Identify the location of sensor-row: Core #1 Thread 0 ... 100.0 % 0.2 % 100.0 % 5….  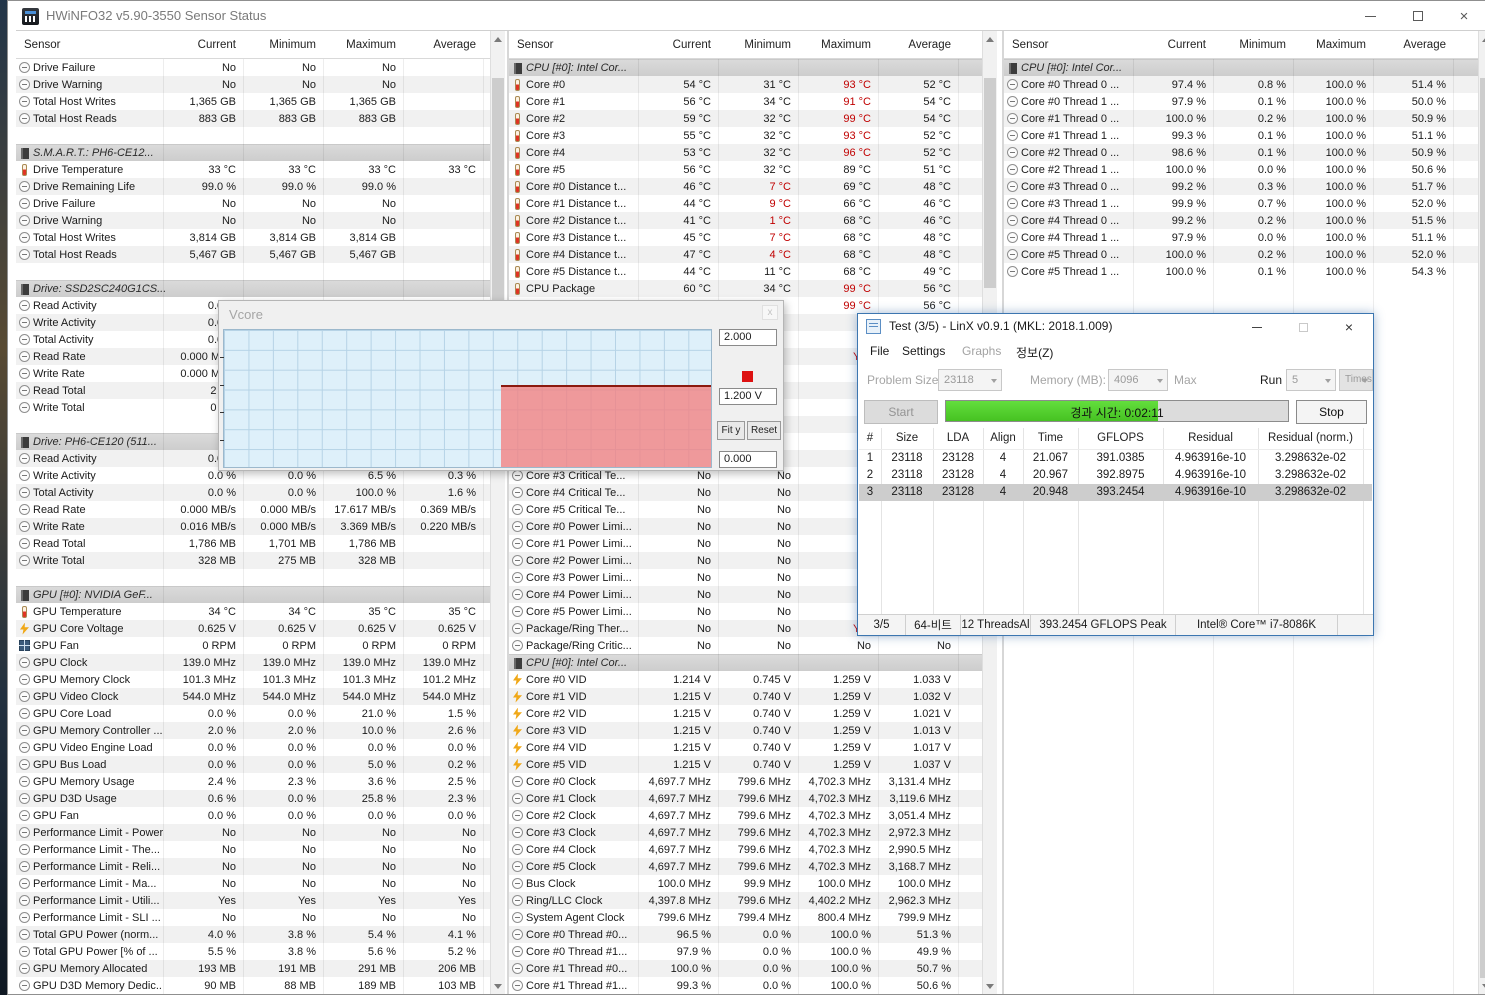
(1244, 118).